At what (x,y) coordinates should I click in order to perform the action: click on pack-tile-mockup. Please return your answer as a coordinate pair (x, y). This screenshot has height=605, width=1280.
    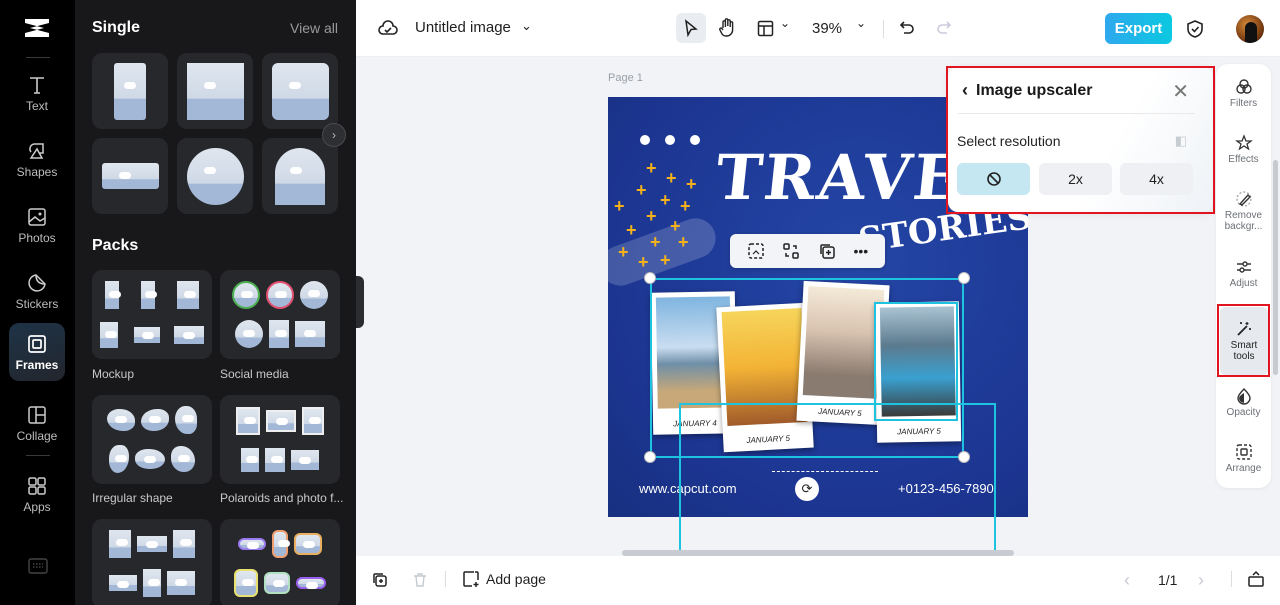
    Looking at the image, I should click on (152, 314).